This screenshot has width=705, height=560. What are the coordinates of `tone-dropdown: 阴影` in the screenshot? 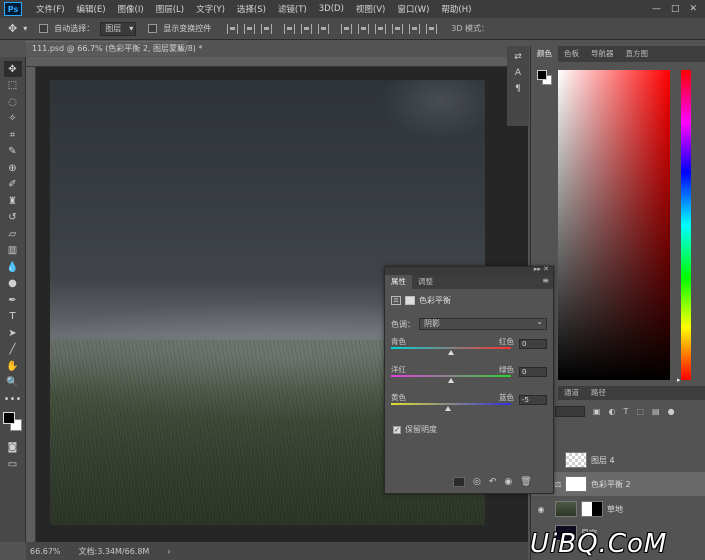 It's located at (483, 323).